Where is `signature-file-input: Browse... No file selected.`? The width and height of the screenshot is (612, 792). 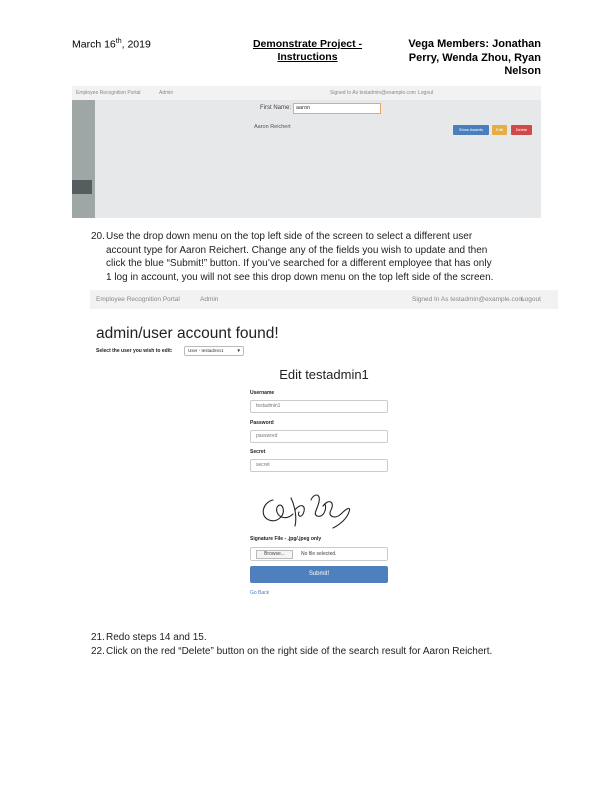 signature-file-input: Browse... No file selected. is located at coordinates (319, 554).